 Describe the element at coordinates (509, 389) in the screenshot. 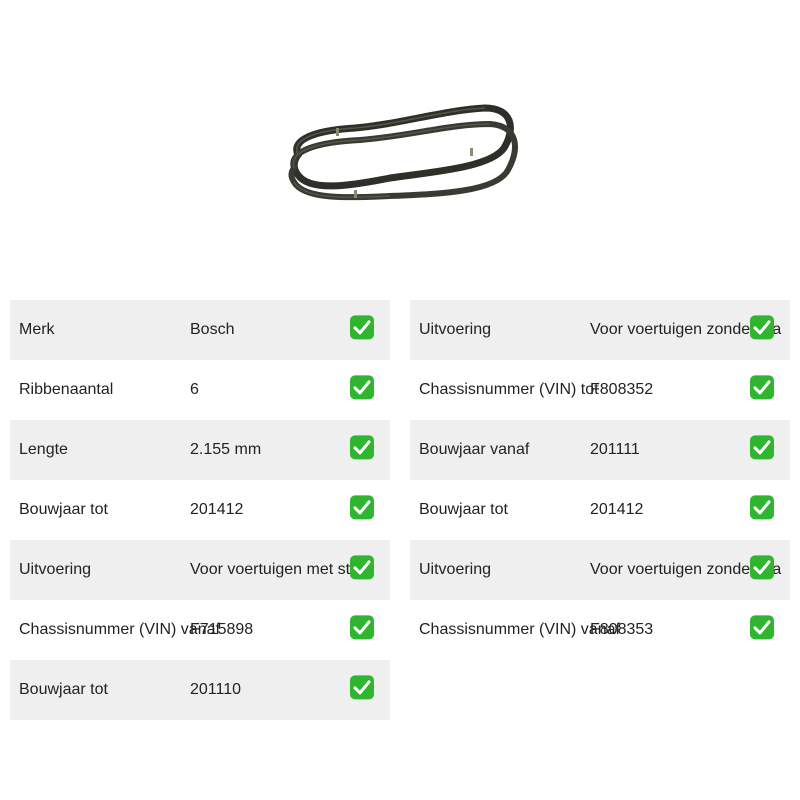

I see `spec-label: Chassisnummer (VIN) tot` at that location.